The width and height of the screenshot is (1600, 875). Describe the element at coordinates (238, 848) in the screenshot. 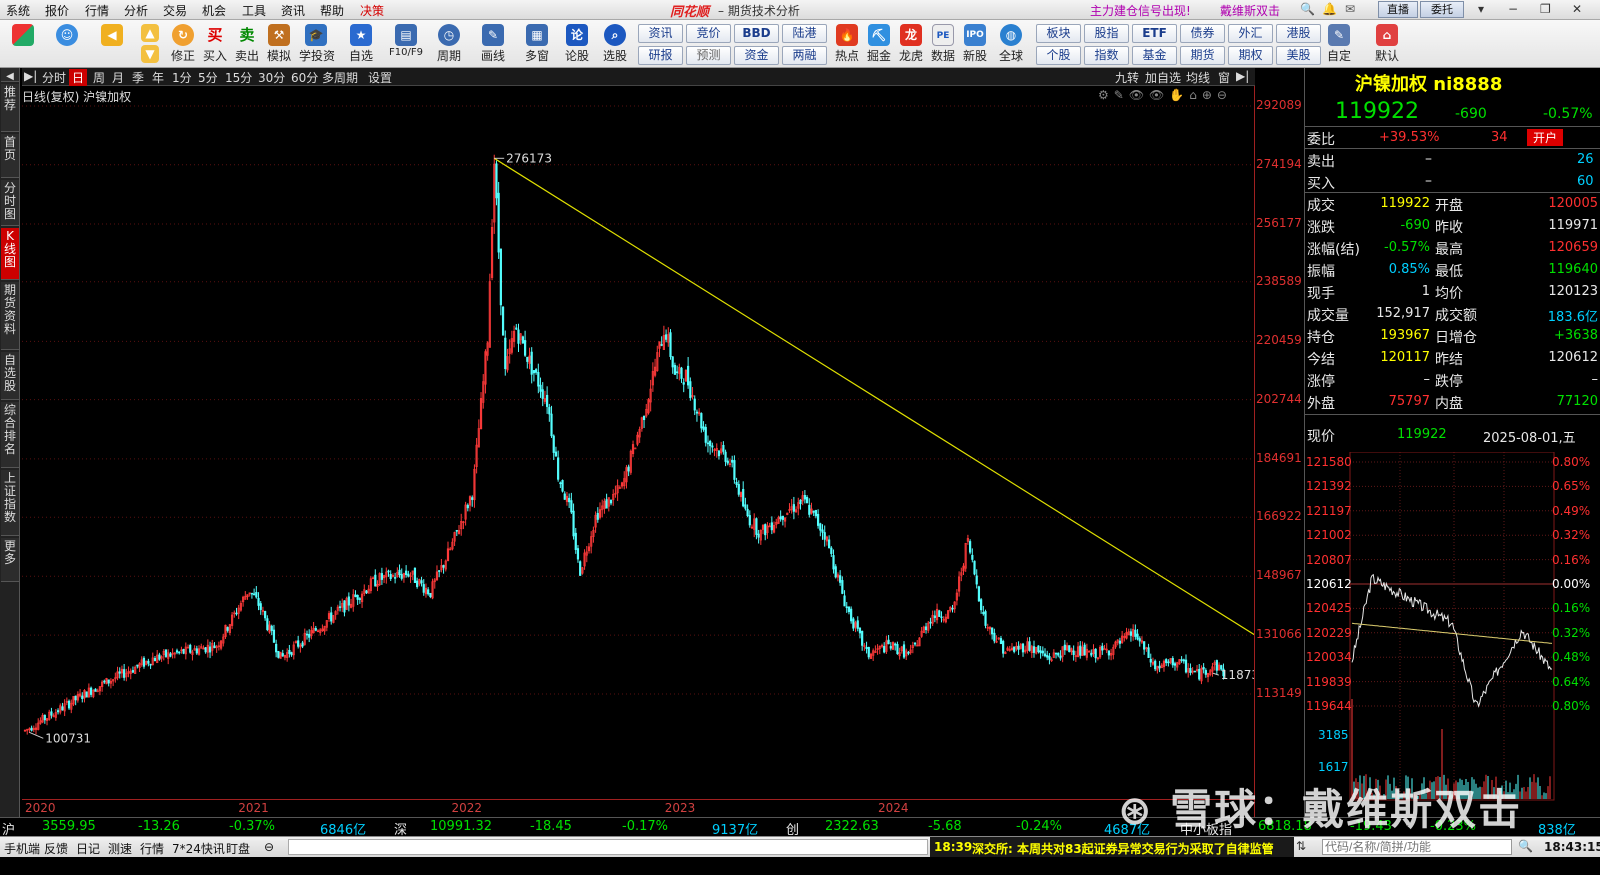

I see `watch-link: 盯盘` at that location.